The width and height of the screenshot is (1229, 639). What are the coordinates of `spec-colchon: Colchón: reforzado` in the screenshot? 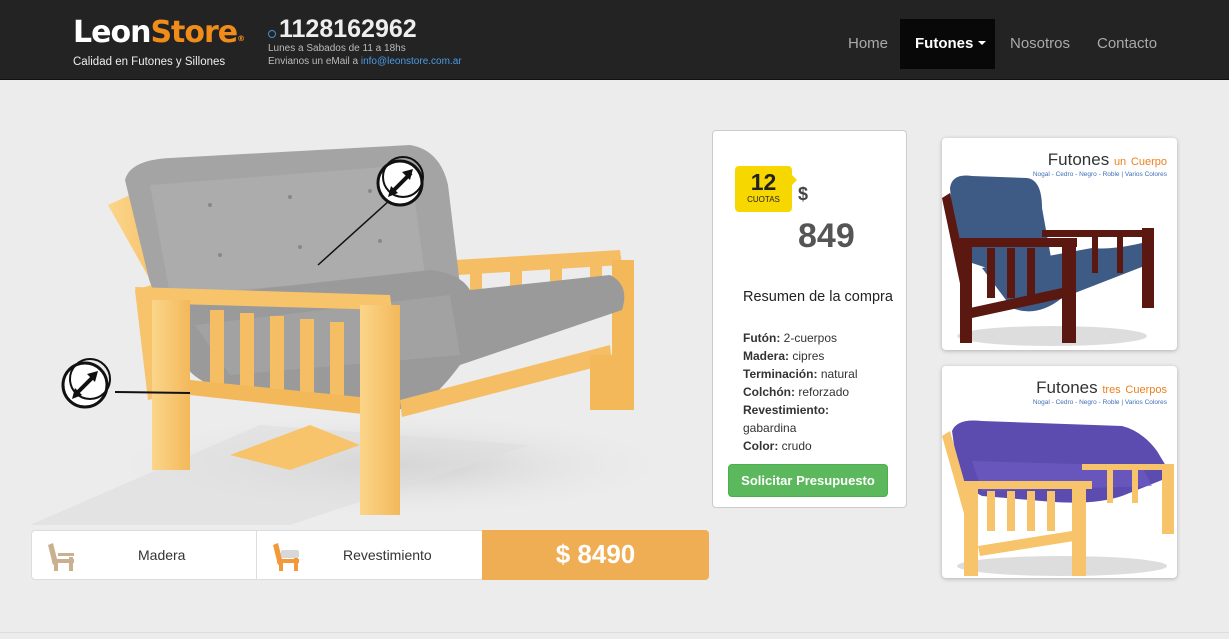 It's located at (796, 392).